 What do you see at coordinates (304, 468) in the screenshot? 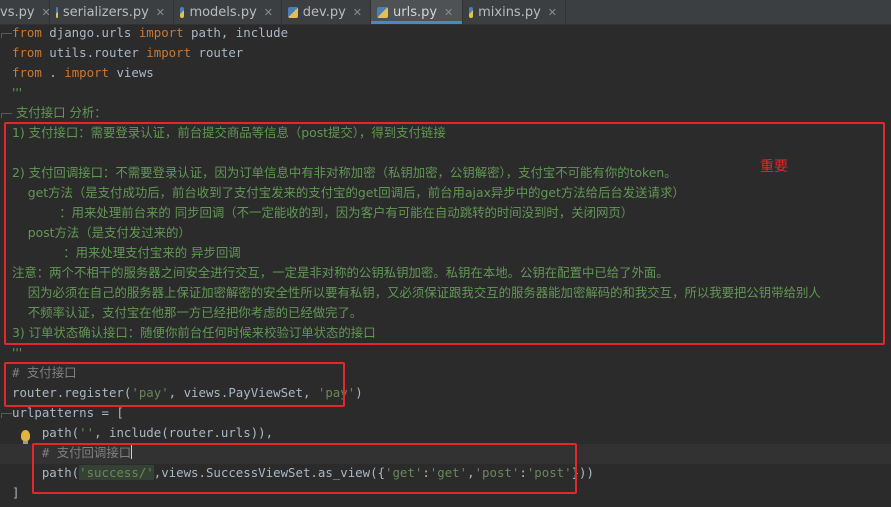
I see `annotation-box-callback` at bounding box center [304, 468].